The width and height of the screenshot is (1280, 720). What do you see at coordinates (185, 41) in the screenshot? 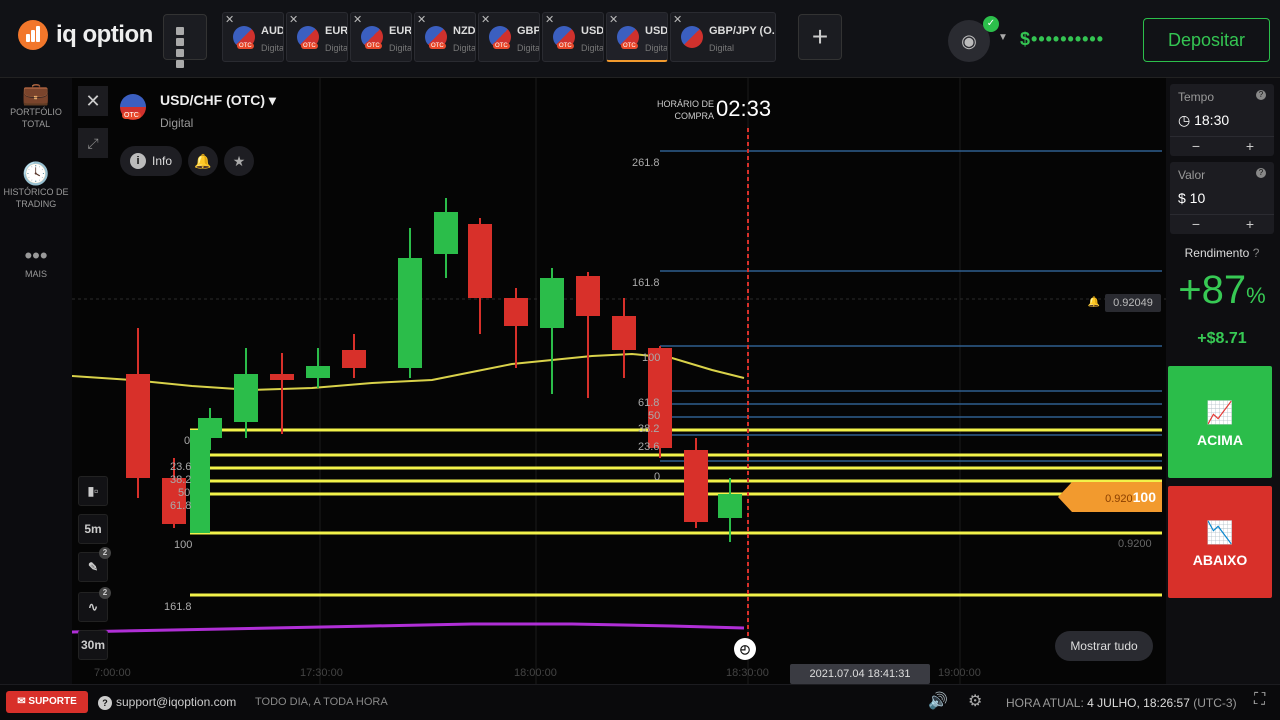
I see `apps-grid-button` at bounding box center [185, 41].